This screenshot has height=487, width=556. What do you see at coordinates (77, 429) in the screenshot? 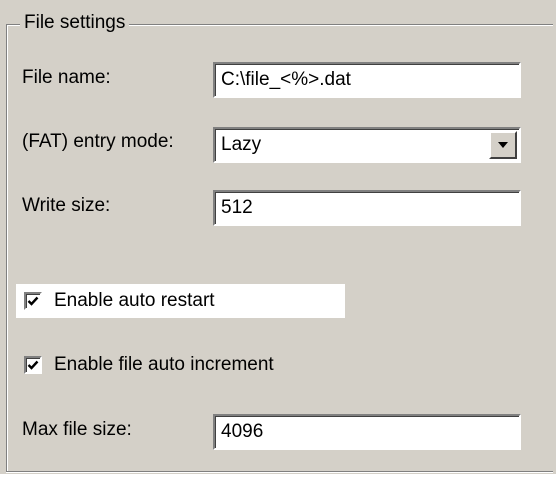
I see `max-file-size-label: Max file size:` at bounding box center [77, 429].